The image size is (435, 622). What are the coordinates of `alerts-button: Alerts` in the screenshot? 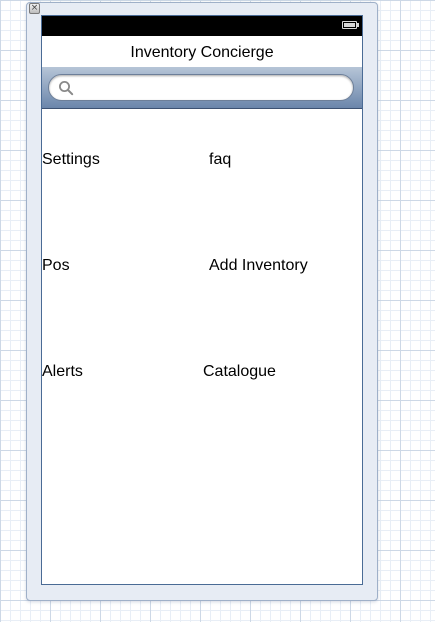 It's located at (62, 372).